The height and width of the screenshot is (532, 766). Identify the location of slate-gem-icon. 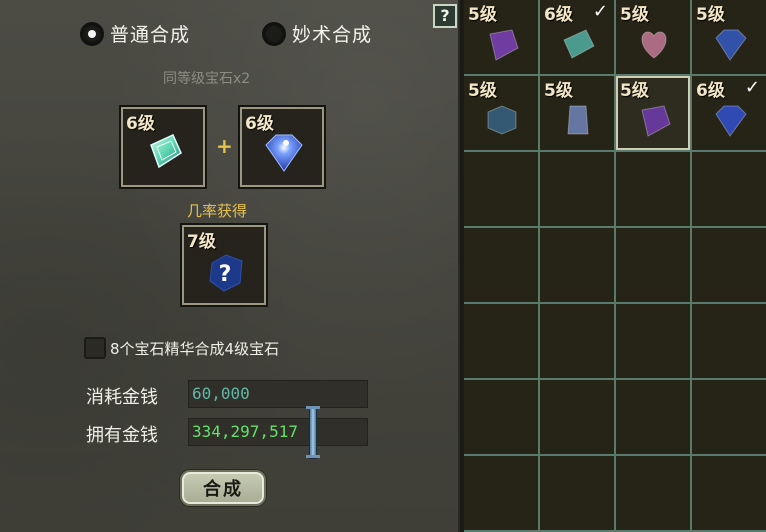
(578, 120).